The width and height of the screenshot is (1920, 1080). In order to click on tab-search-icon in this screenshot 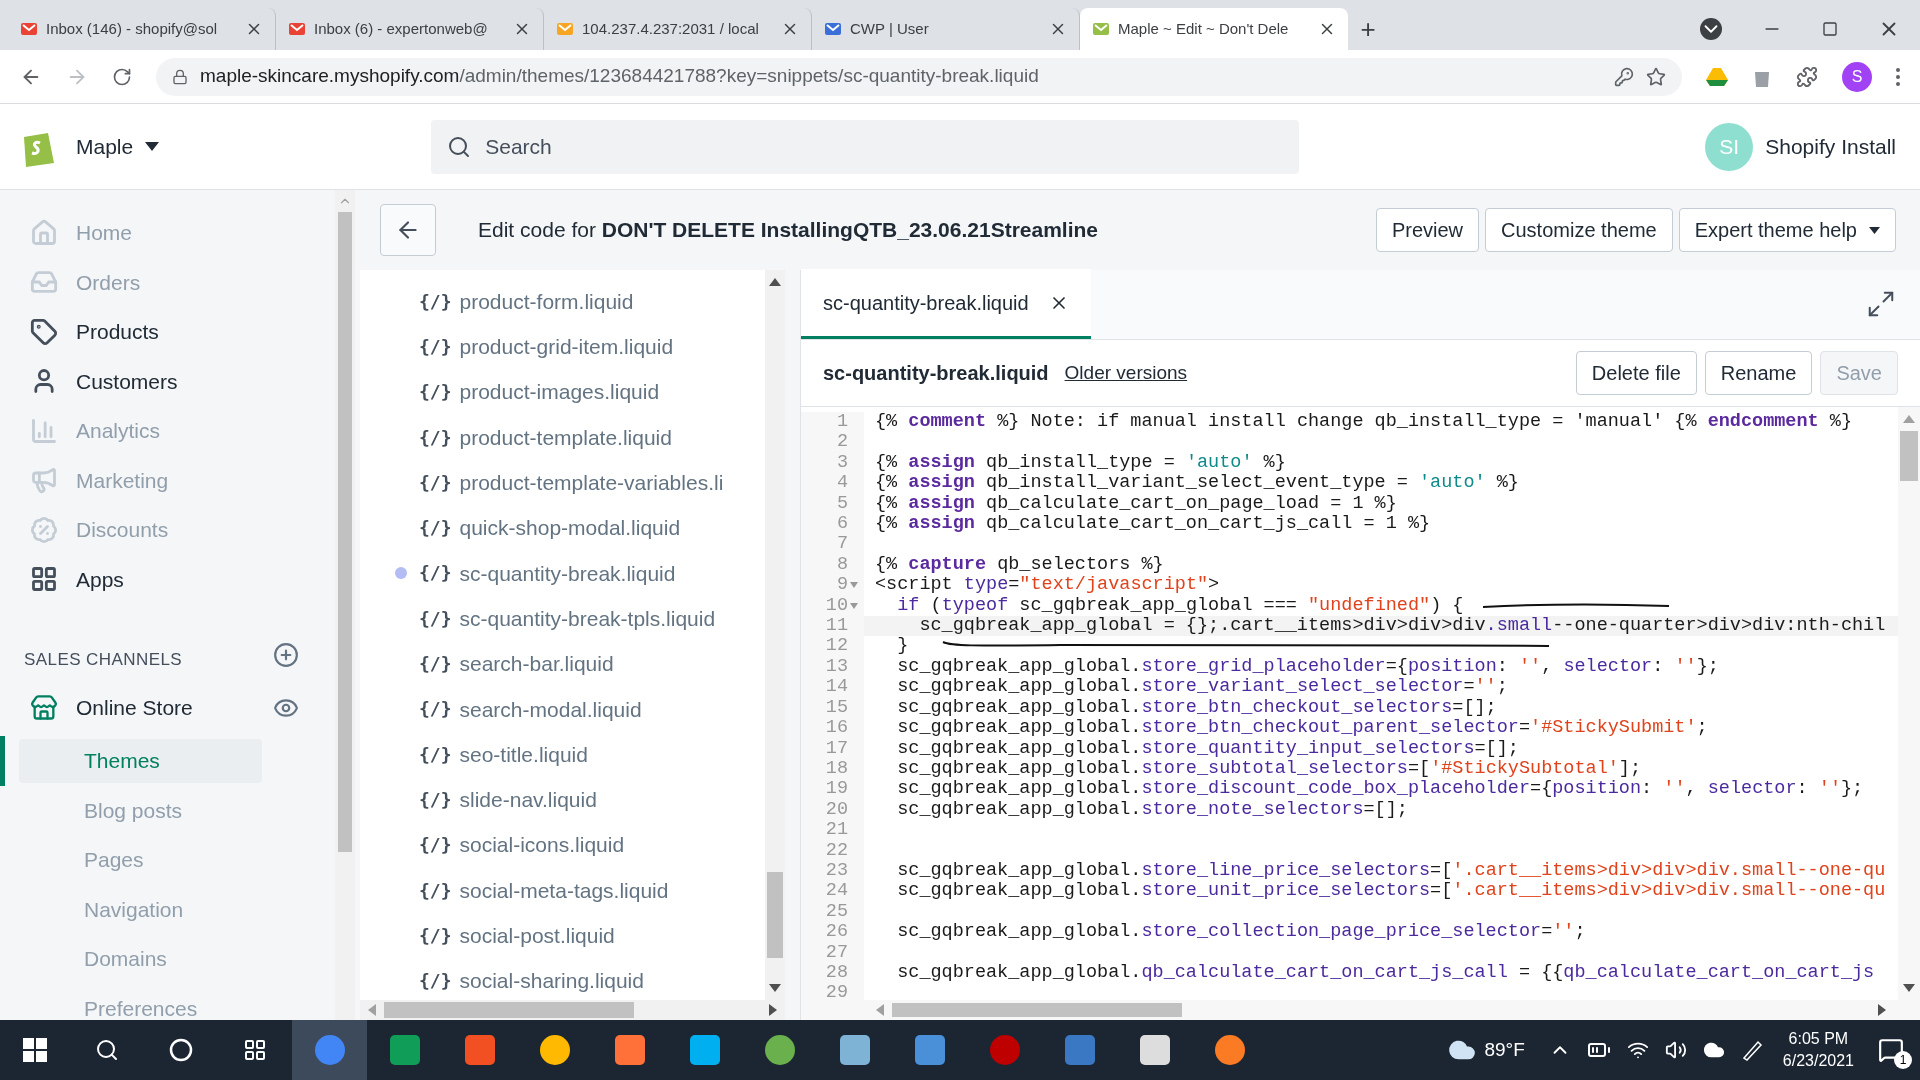, I will do `click(1711, 29)`.